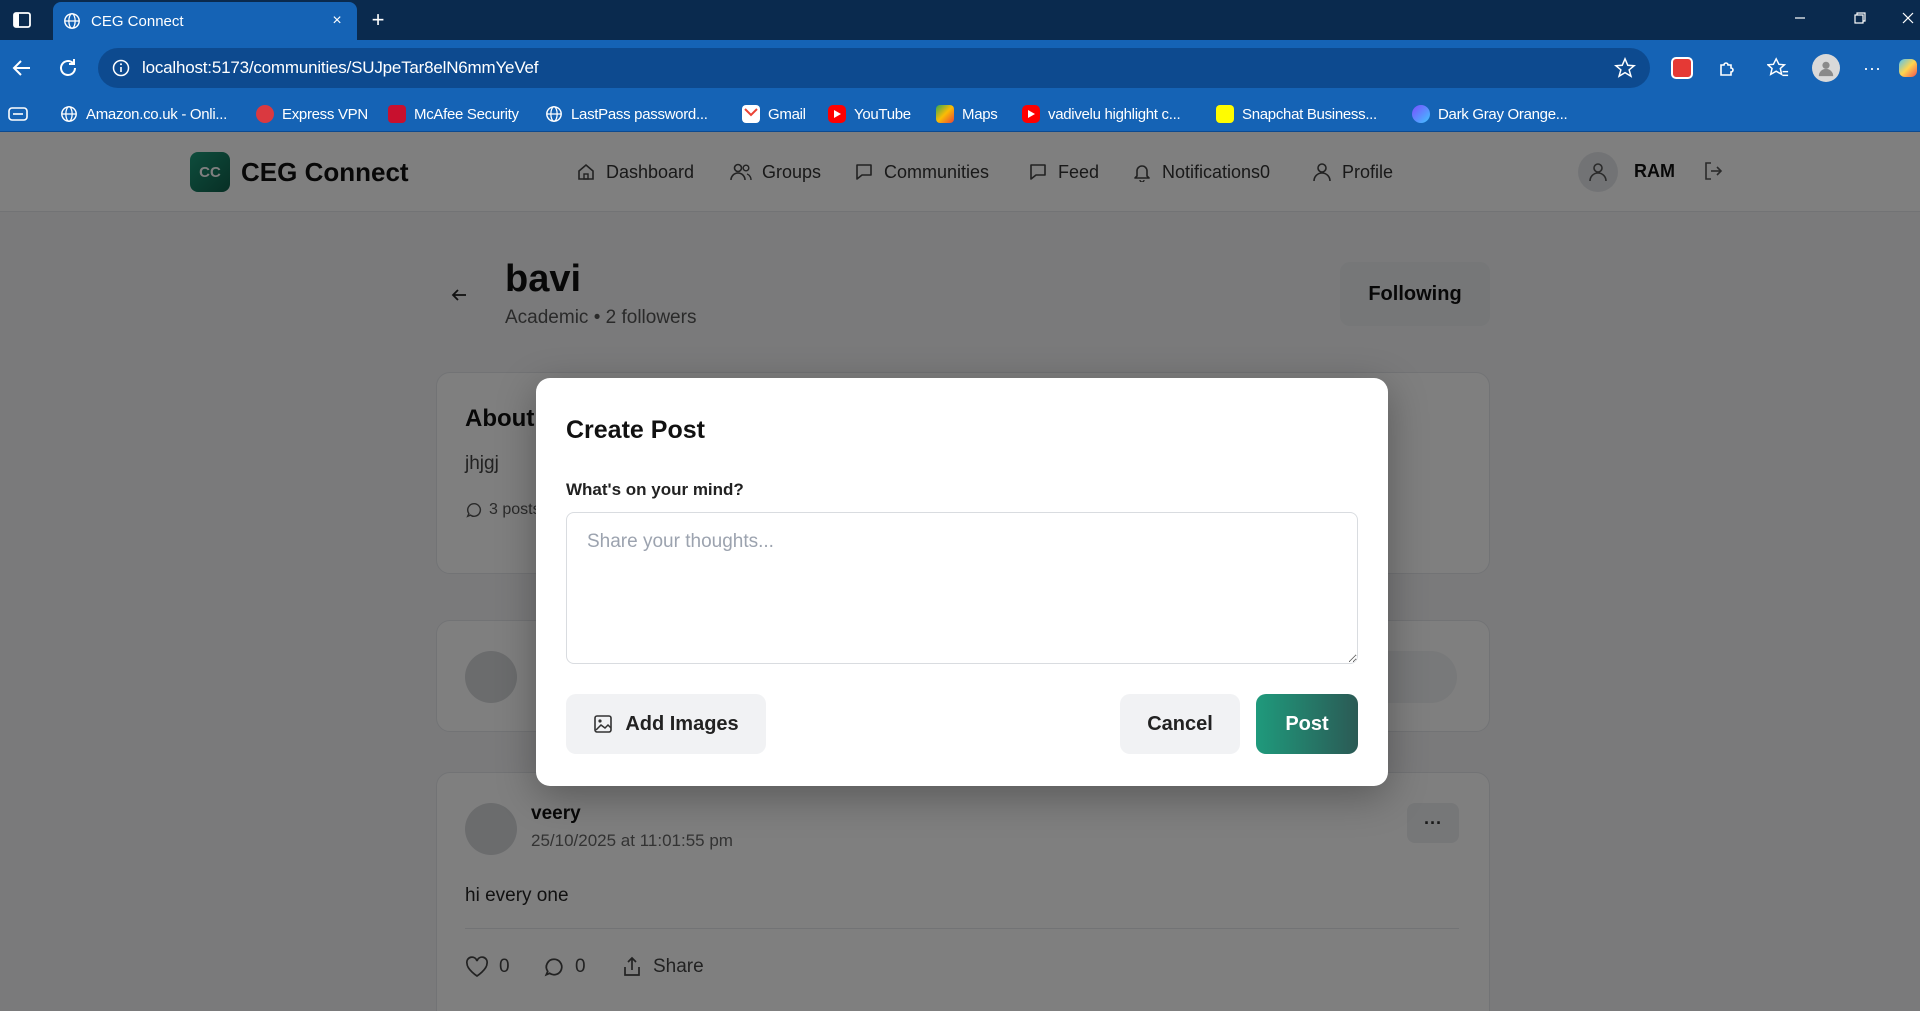  What do you see at coordinates (1908, 68) in the screenshot?
I see `copilot-icon` at bounding box center [1908, 68].